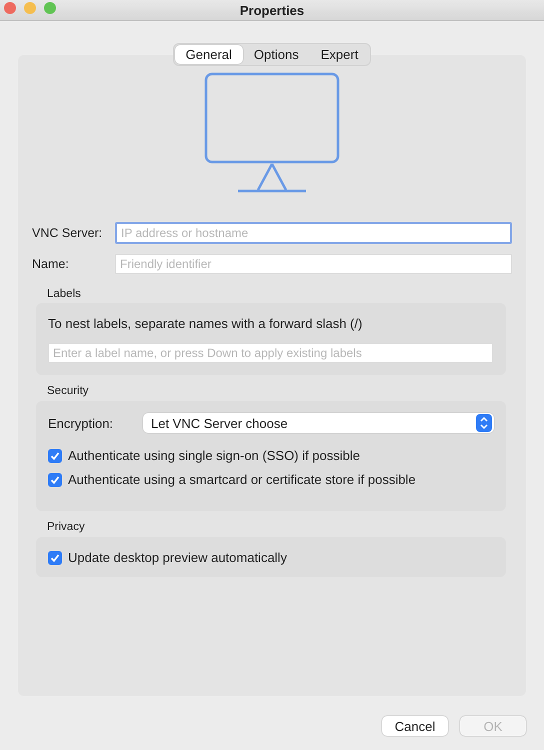 The height and width of the screenshot is (750, 544). Describe the element at coordinates (206, 323) in the screenshot. I see `hint-text: To nest labels, separate names with a forward slash (/)` at that location.